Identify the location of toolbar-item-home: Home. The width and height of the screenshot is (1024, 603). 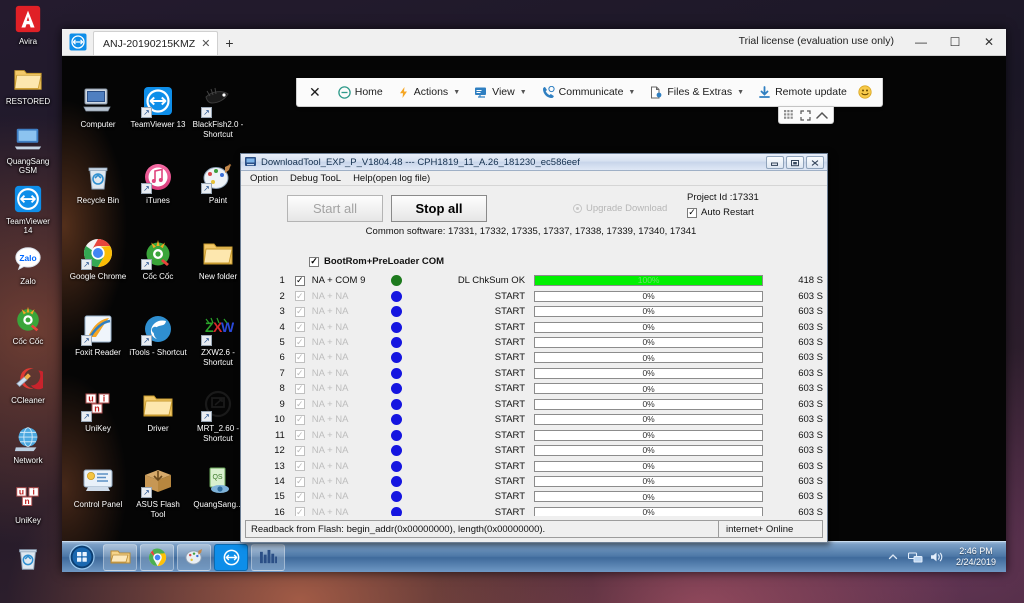
(360, 92).